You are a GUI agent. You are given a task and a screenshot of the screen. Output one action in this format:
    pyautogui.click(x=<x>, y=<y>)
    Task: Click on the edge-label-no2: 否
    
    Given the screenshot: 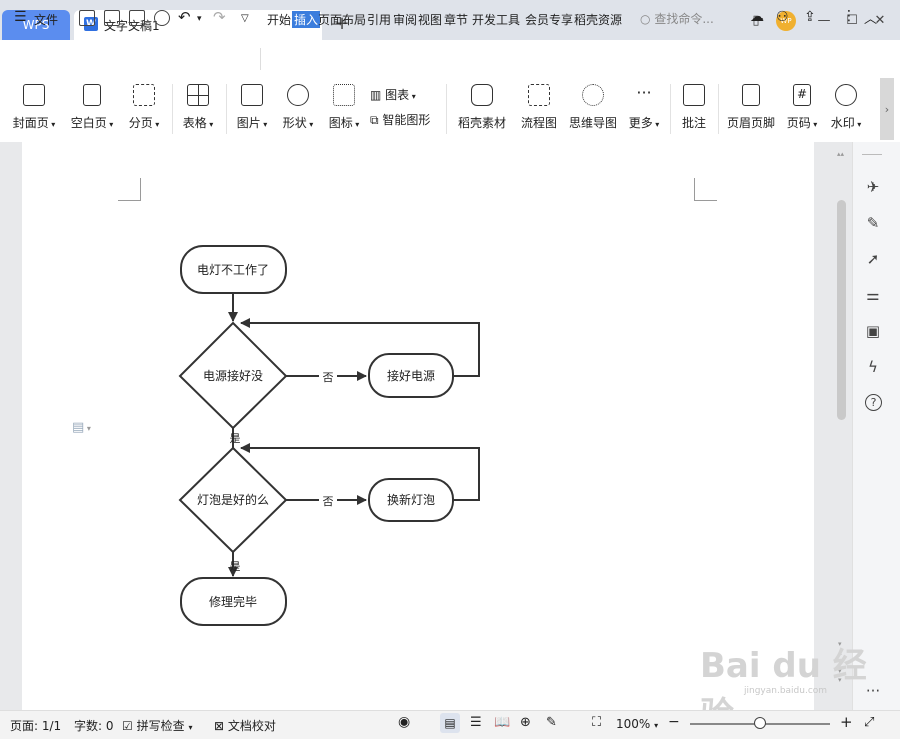 What is the action you would take?
    pyautogui.click(x=328, y=501)
    